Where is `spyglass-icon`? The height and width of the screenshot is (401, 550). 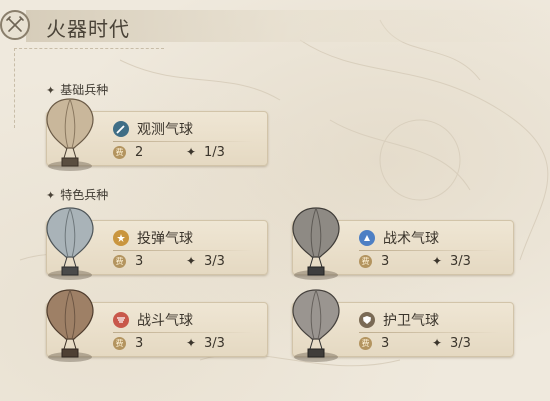 spyglass-icon is located at coordinates (121, 129).